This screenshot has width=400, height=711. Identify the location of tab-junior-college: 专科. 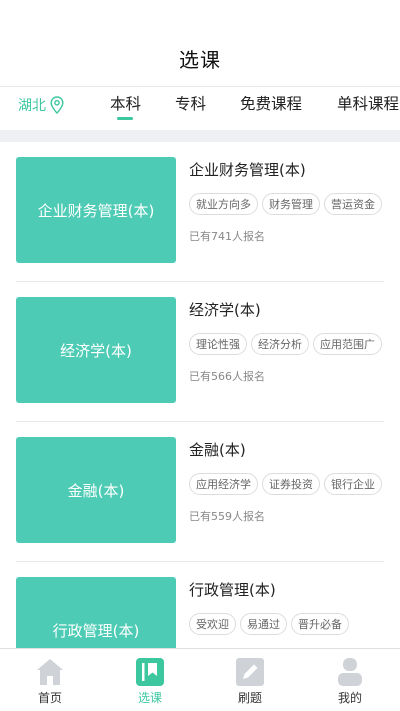
(190, 103).